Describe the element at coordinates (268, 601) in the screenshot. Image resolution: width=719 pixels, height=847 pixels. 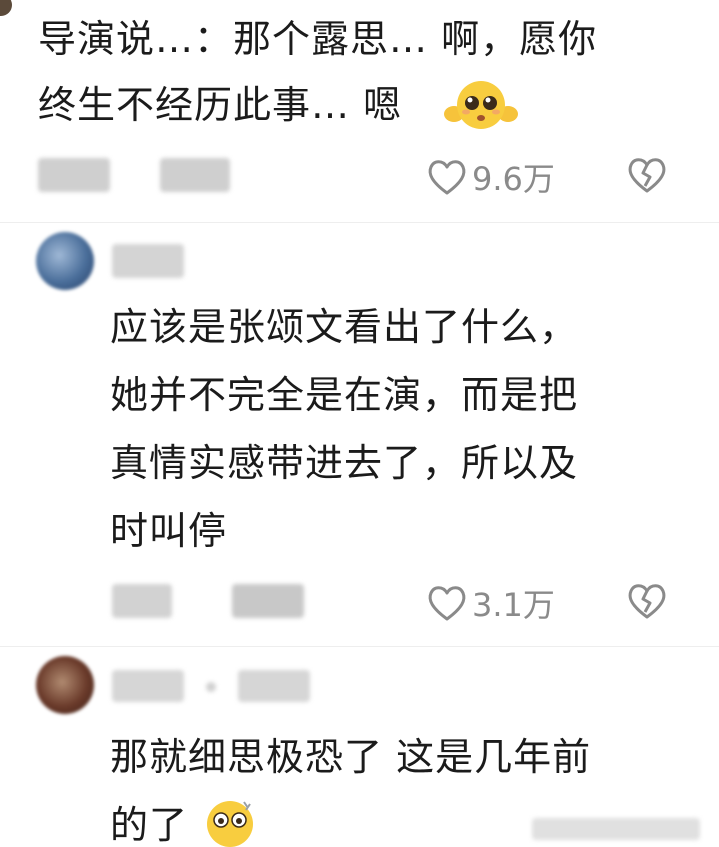
I see `reply-button` at that location.